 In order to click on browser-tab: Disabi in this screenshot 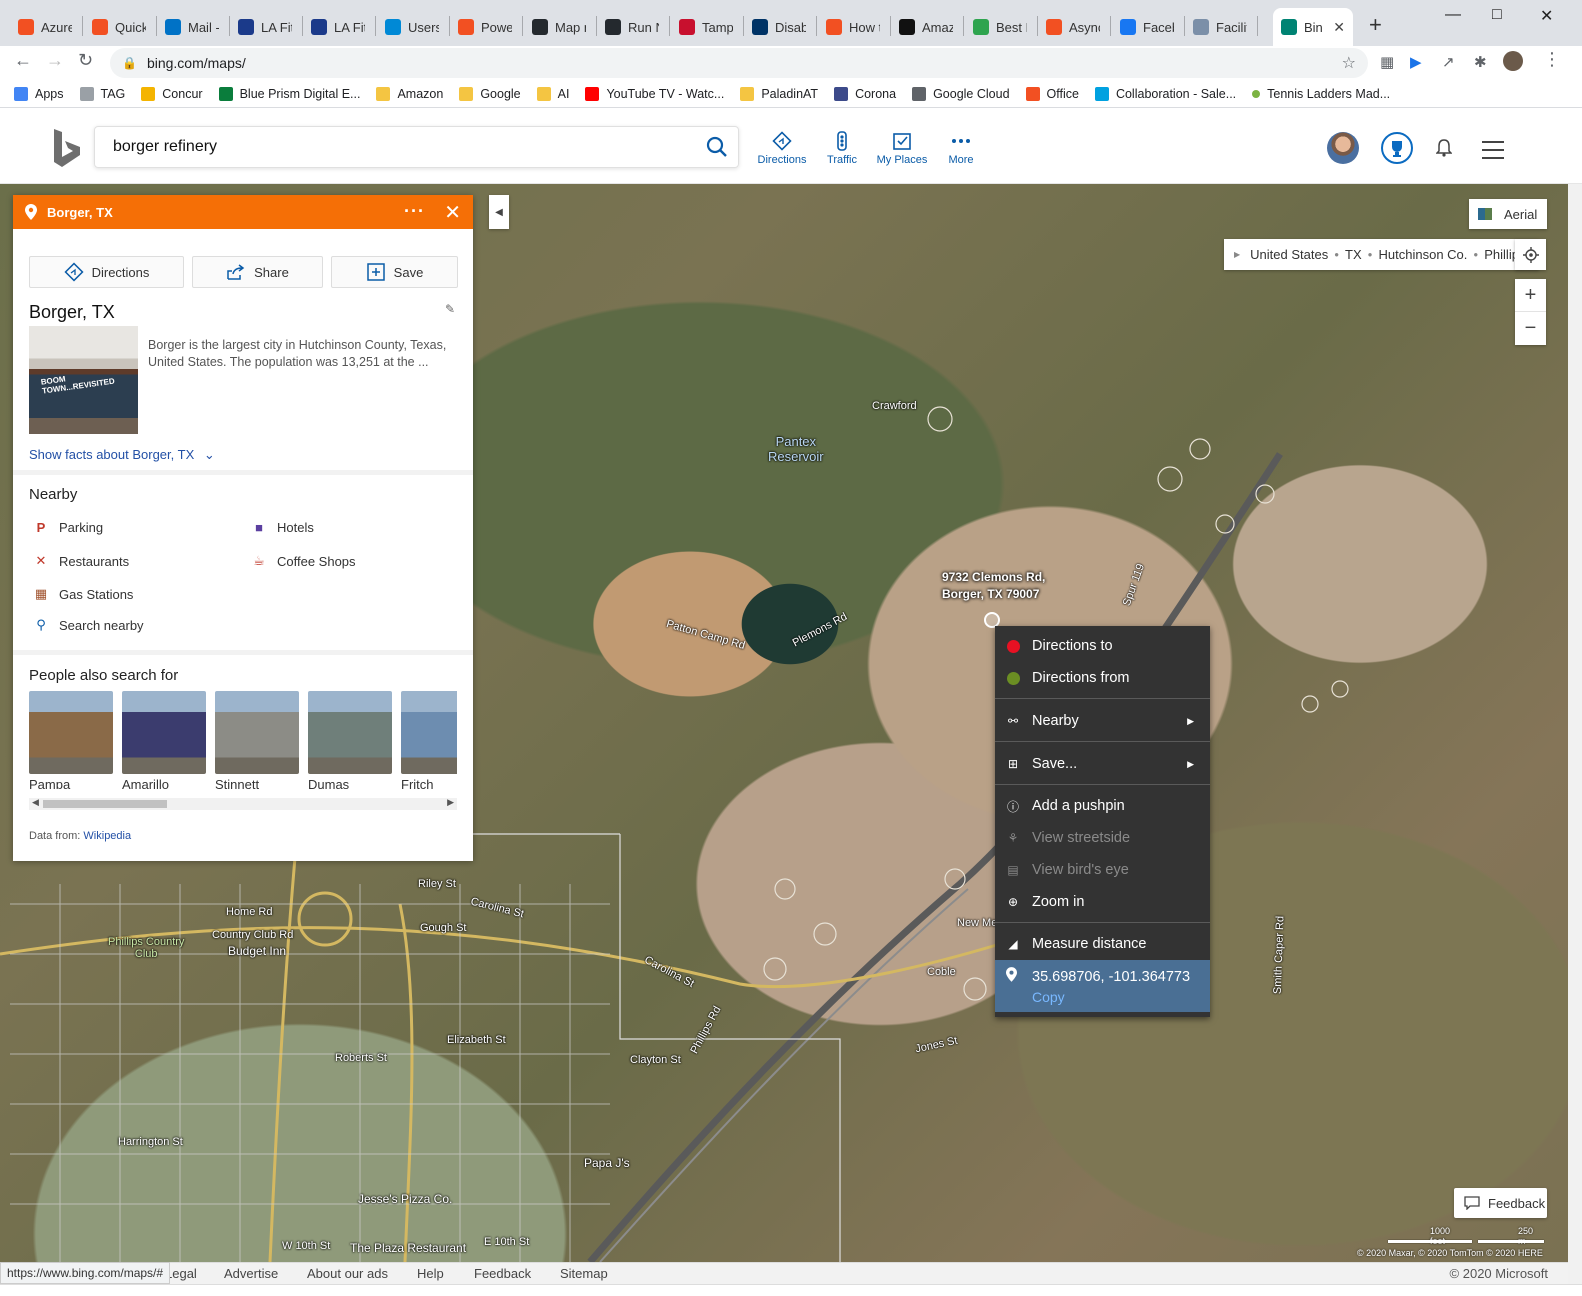, I will do `click(779, 27)`.